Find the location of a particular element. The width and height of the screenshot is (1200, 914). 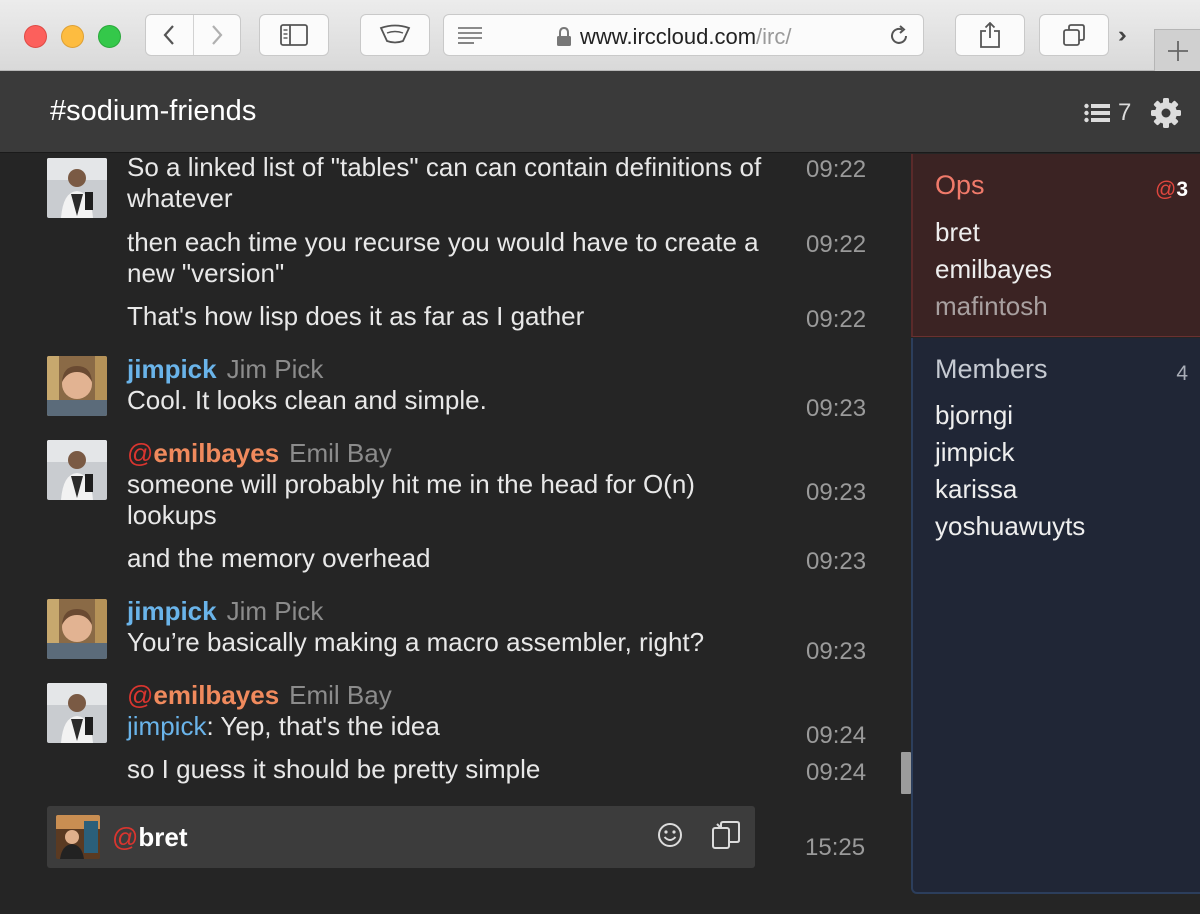

member-item: bret is located at coordinates (957, 232).